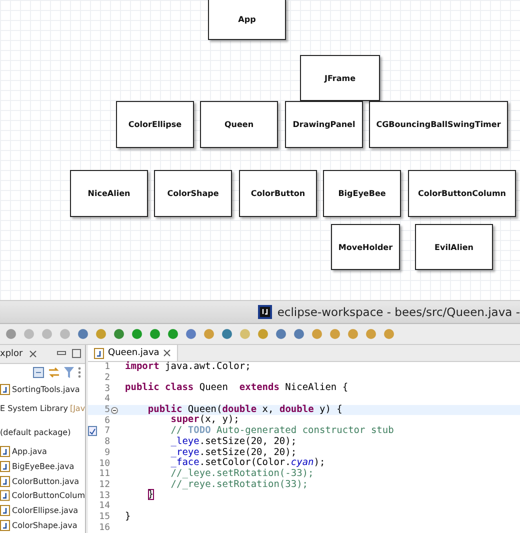 The width and height of the screenshot is (520, 533). I want to click on window-title: eclipse-workspace - bees/src/Queen.java -, so click(398, 312).